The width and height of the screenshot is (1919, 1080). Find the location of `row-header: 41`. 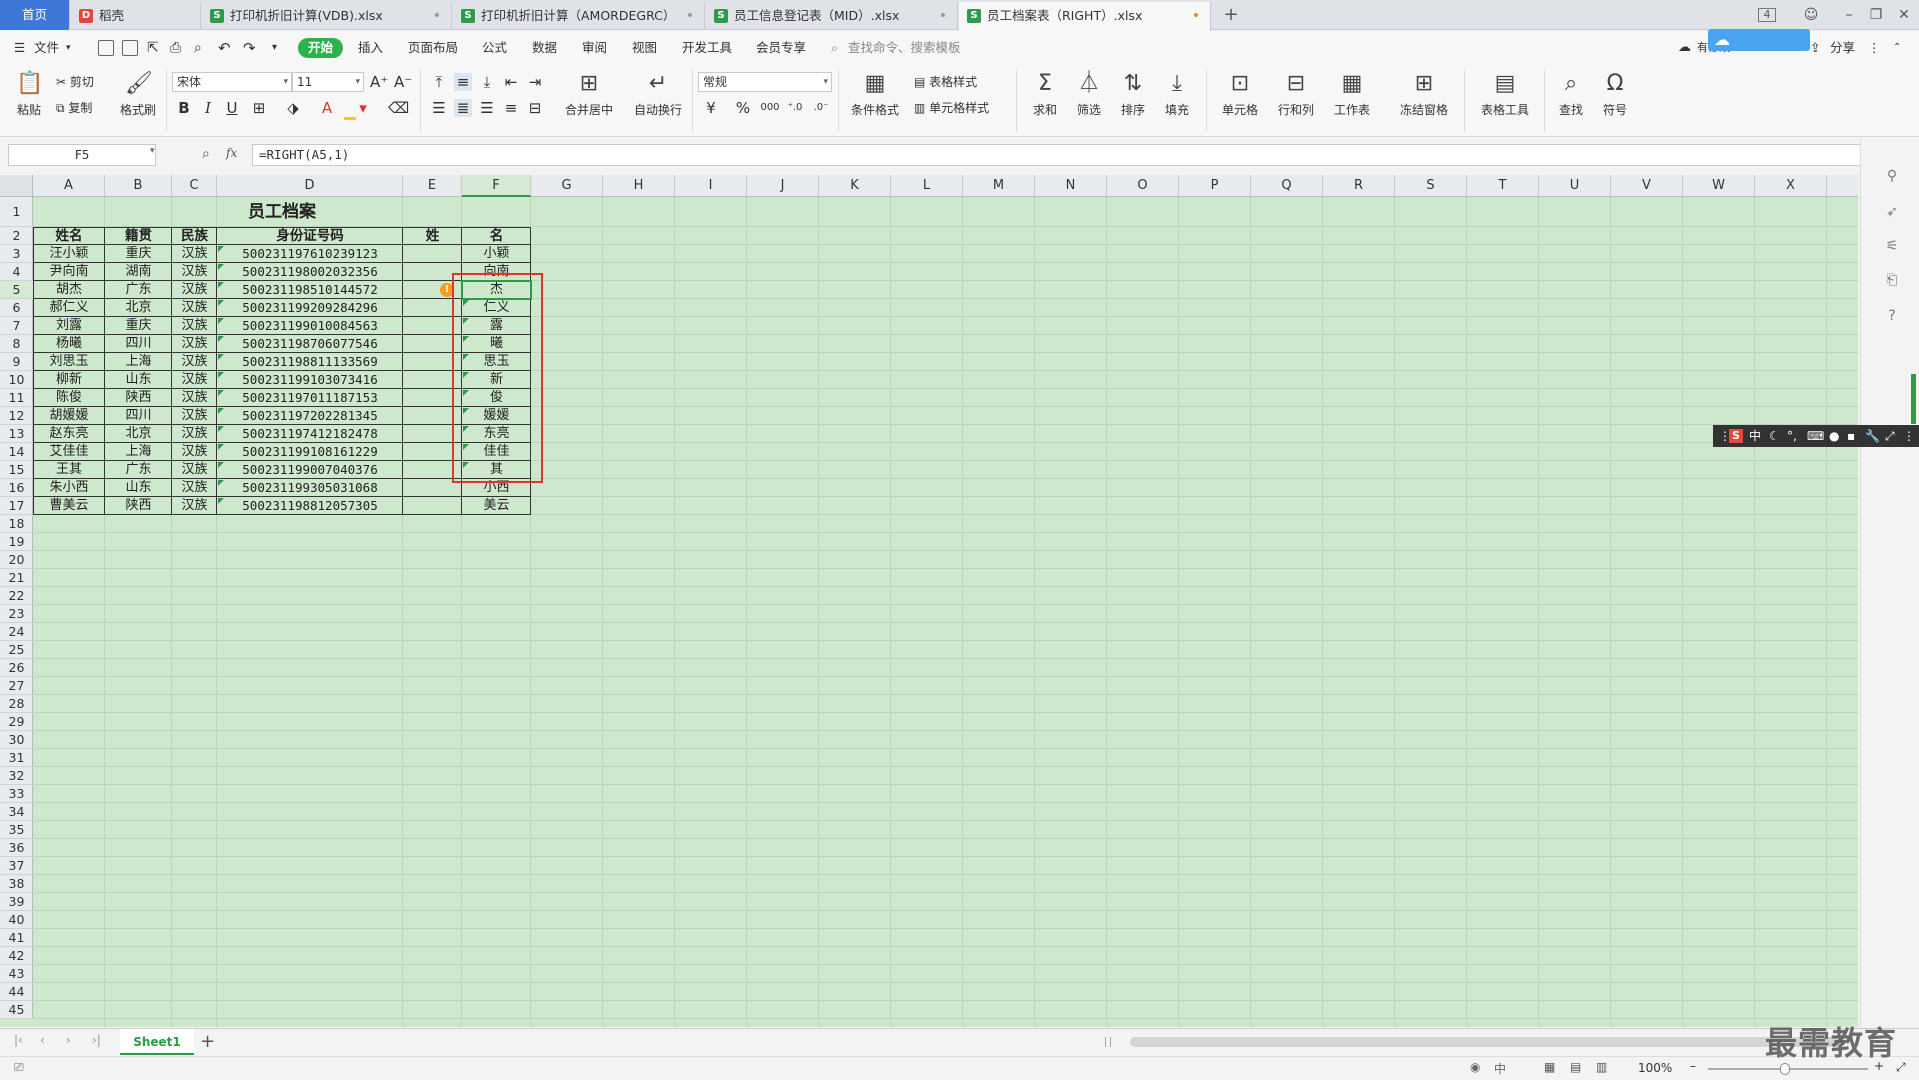

row-header: 41 is located at coordinates (16, 938).